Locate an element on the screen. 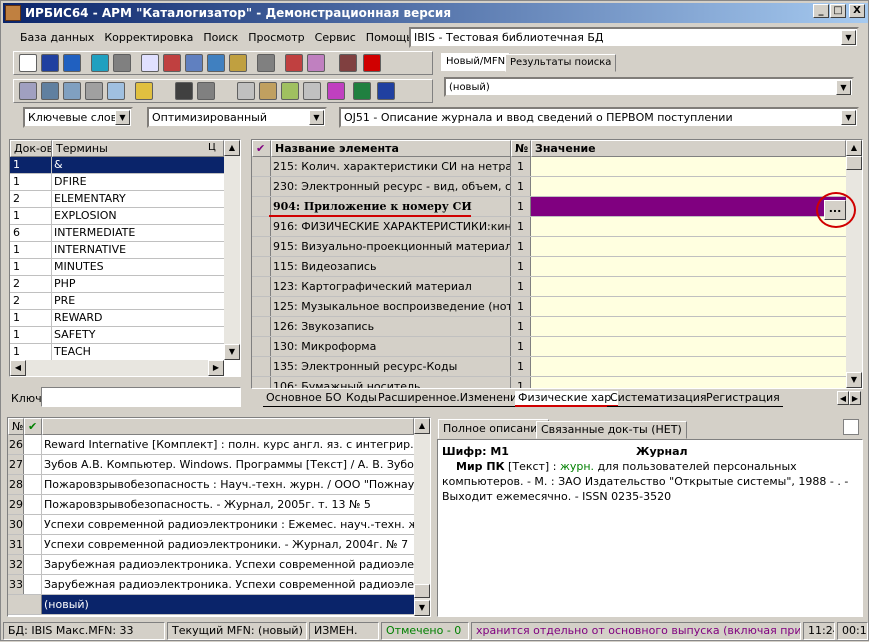 The height and width of the screenshot is (642, 869). menu-edit: Корректировка is located at coordinates (148, 37).